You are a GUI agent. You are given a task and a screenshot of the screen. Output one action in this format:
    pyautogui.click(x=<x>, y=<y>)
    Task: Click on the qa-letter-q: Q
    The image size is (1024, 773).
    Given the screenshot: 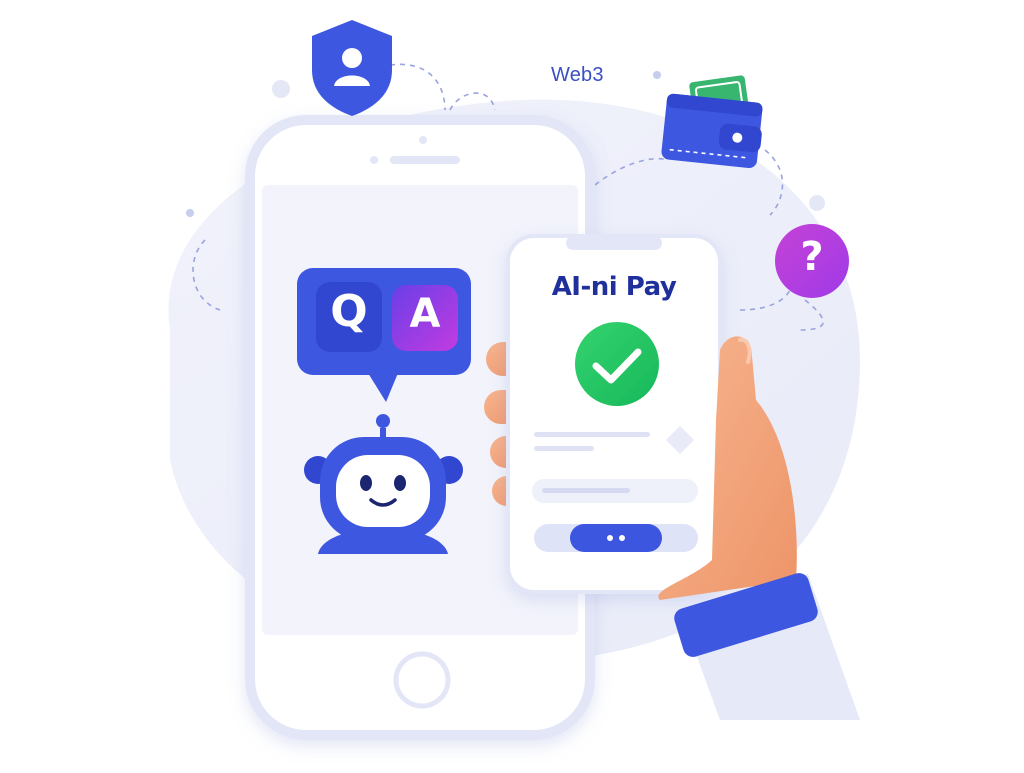 What is the action you would take?
    pyautogui.click(x=349, y=311)
    